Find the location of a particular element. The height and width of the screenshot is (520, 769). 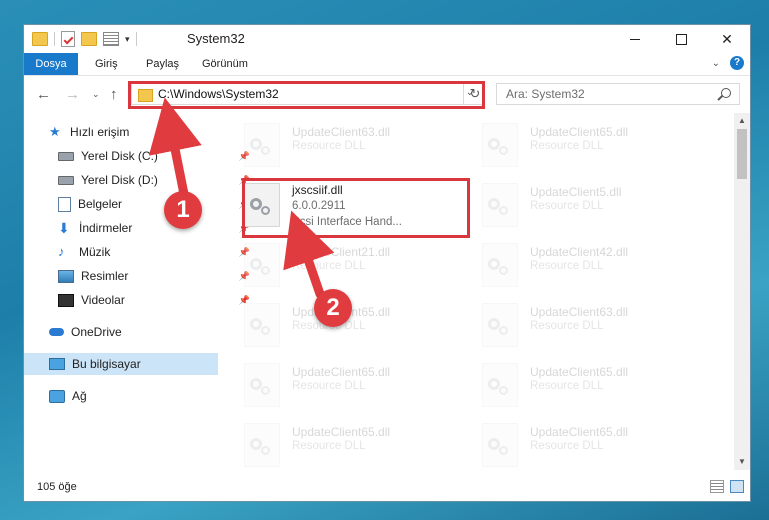

refresh-button: ↻ is located at coordinates (474, 94).